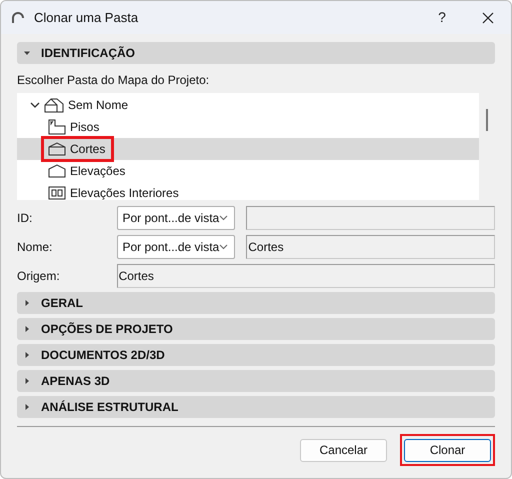 The image size is (512, 479). I want to click on tree-item-label: Pisos, so click(85, 127).